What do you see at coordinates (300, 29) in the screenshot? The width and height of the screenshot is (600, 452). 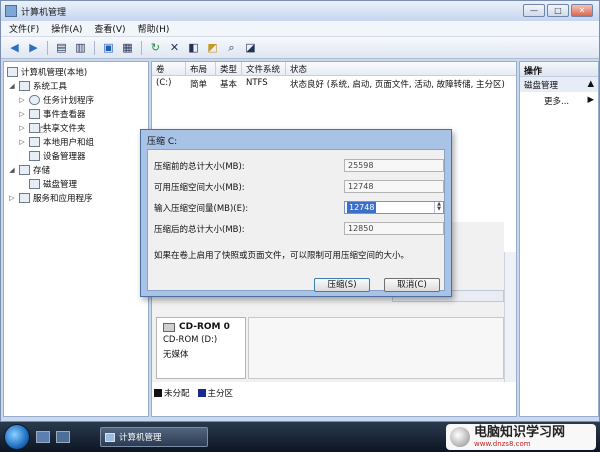 I see `menu-bar: 文件(F) 操作(A) 查看(V) 帮助(H)` at bounding box center [300, 29].